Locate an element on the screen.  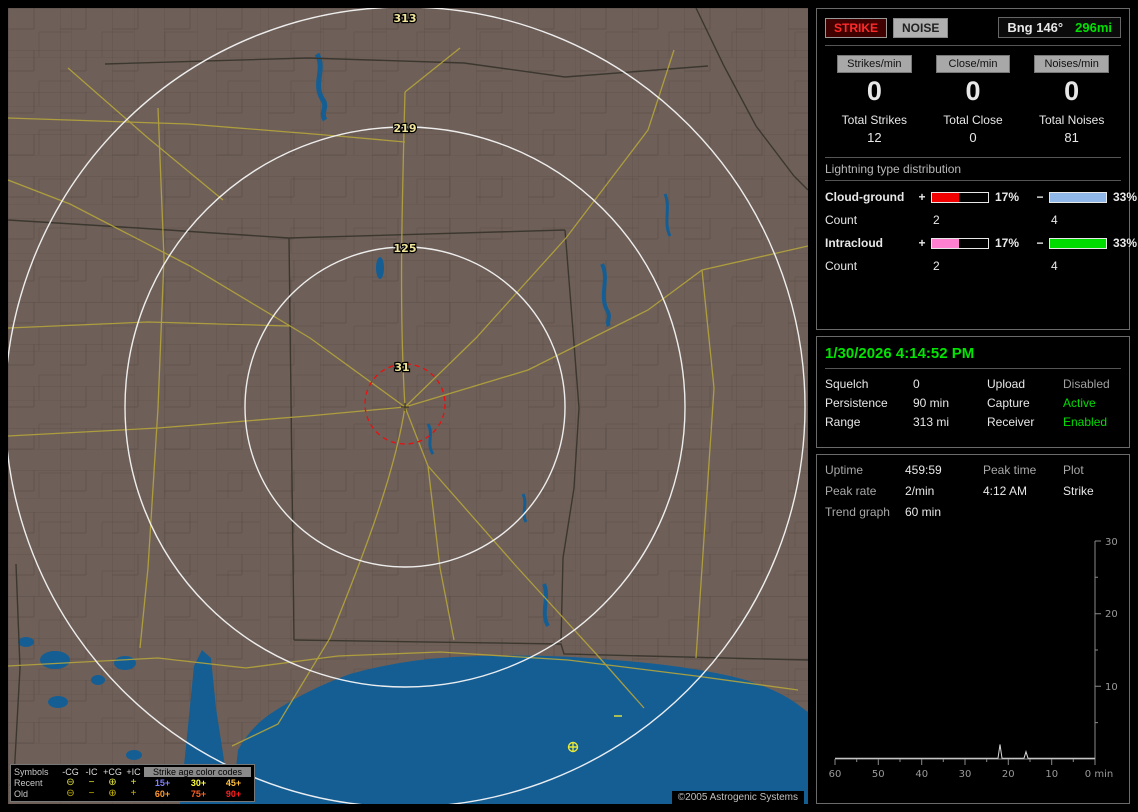
cloud-ground-row: Cloud-ground + 17% − 33% is located at coordinates (981, 197).